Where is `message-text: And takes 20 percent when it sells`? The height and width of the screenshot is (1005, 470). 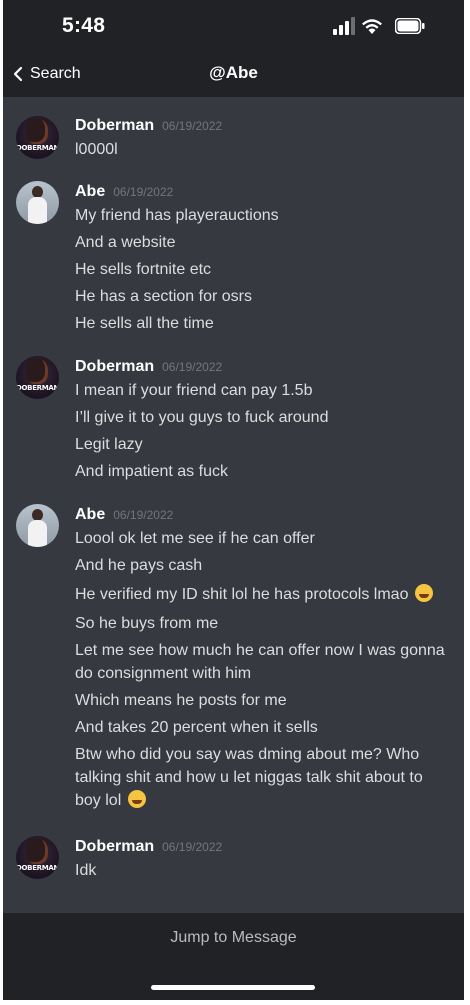 message-text: And takes 20 percent when it sells is located at coordinates (196, 727).